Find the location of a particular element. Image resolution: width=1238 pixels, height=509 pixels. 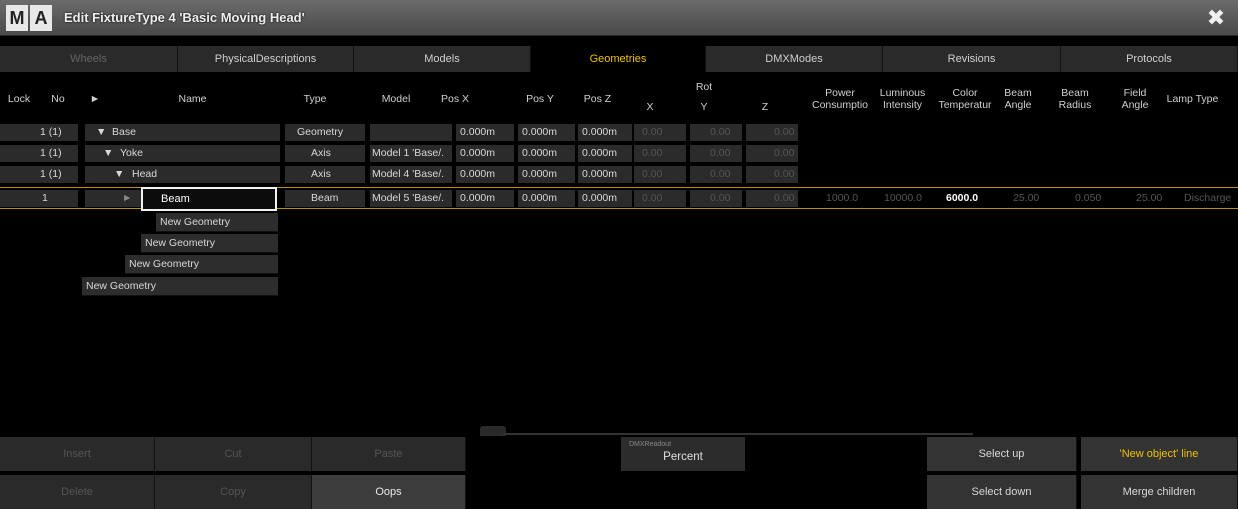

col-header-lamp-type: Lamp Type is located at coordinates (1192, 99).